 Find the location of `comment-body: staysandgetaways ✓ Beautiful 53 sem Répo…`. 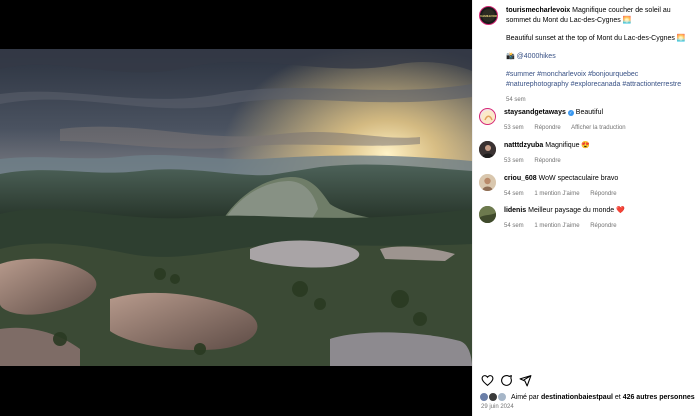

comment-body: staysandgetaways ✓ Beautiful 53 sem Répo… is located at coordinates (569, 120).